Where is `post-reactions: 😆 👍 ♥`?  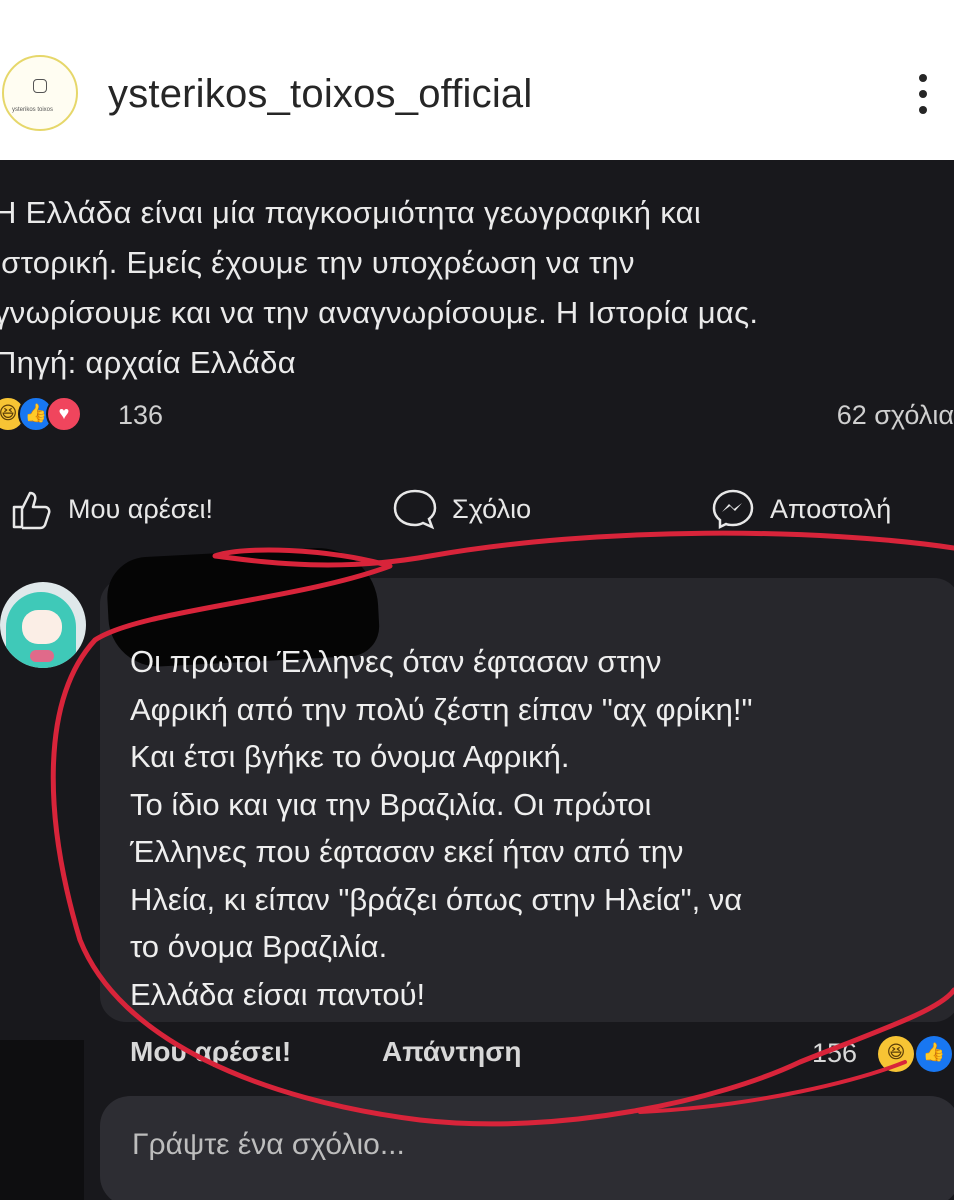 post-reactions: 😆 👍 ♥ is located at coordinates (65, 415).